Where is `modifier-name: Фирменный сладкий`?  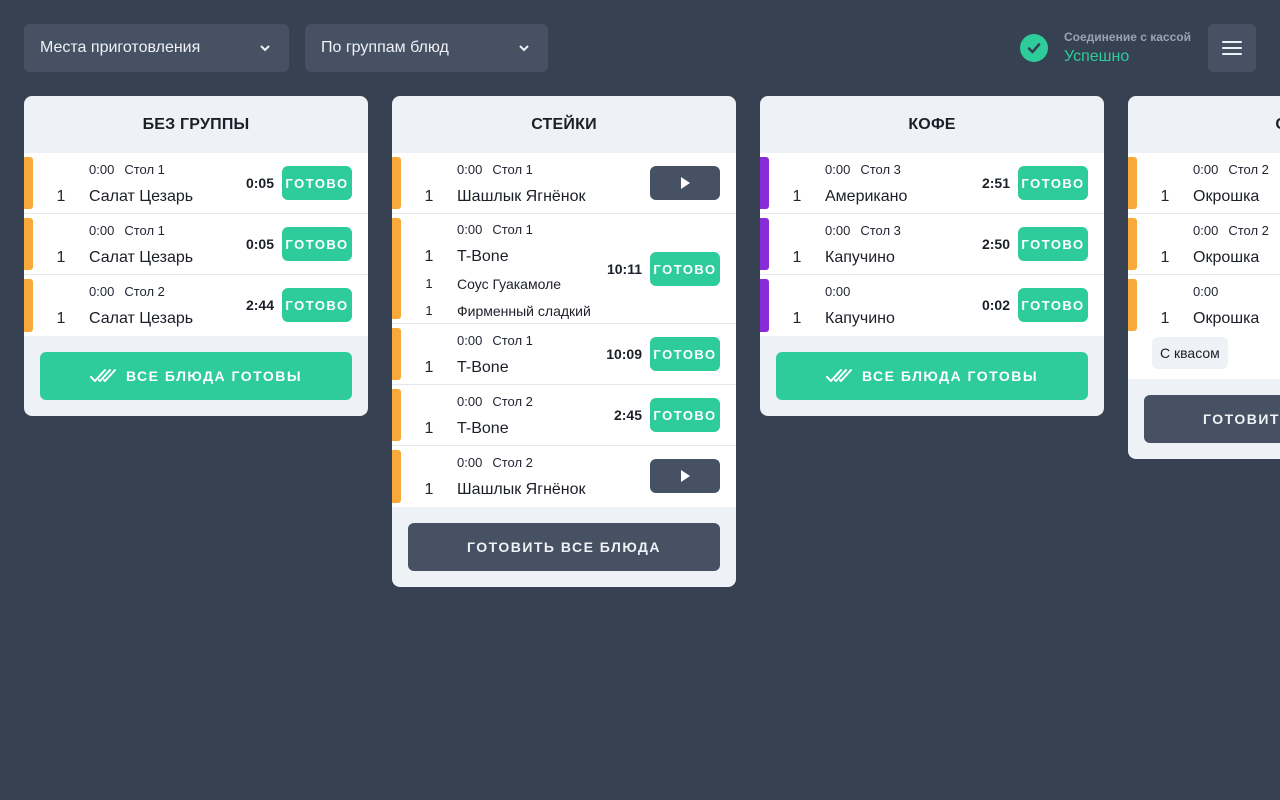
modifier-name: Фирменный сладкий is located at coordinates (524, 311).